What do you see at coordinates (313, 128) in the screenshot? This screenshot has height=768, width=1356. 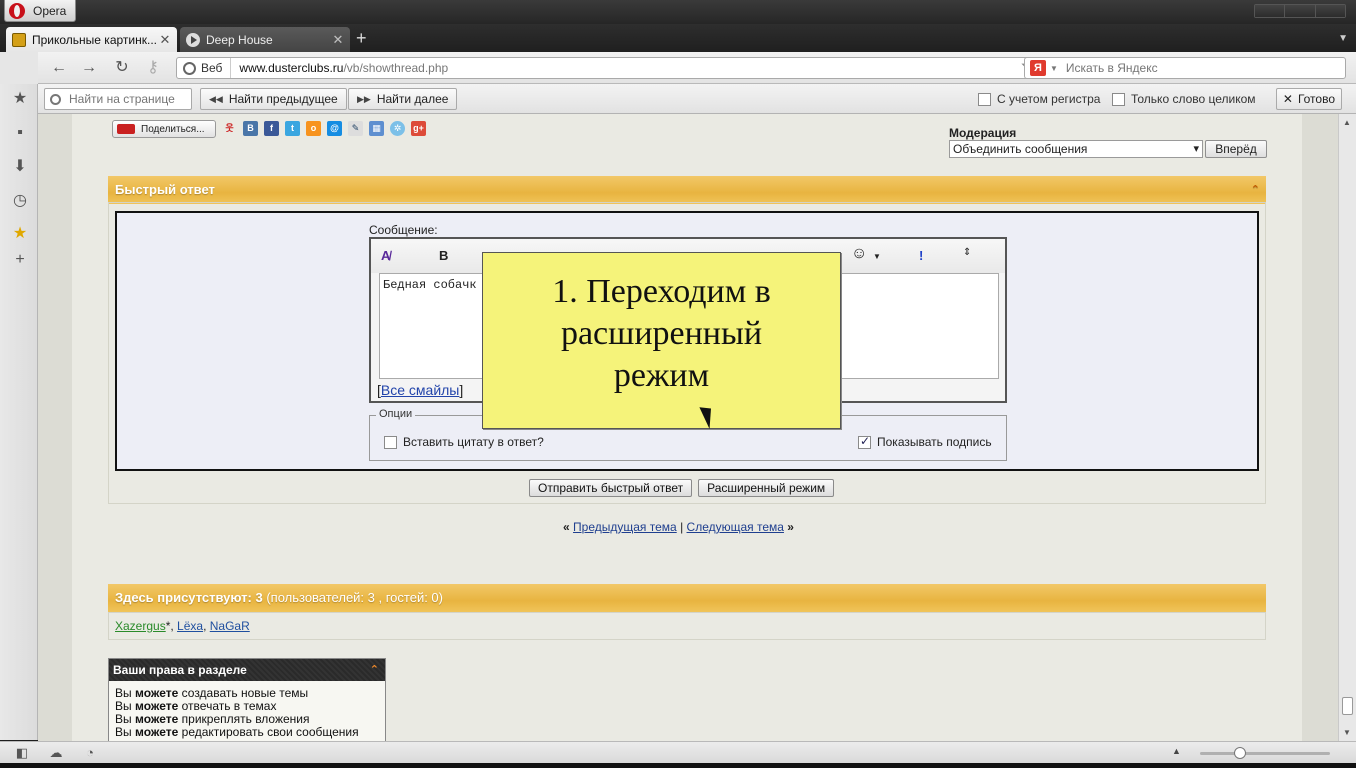 I see `odnoklassniki-icon: o` at bounding box center [313, 128].